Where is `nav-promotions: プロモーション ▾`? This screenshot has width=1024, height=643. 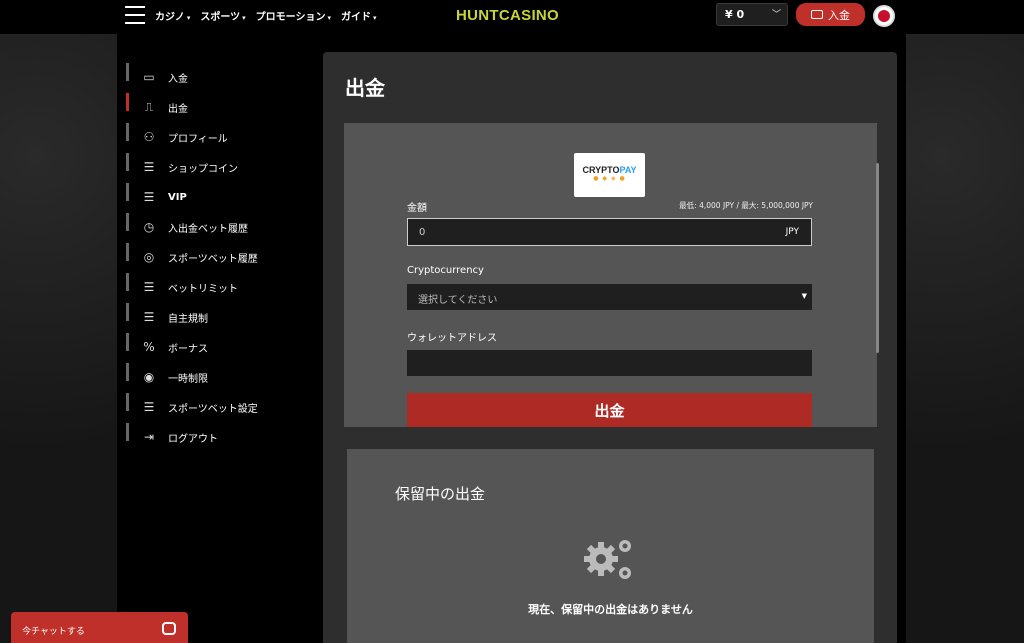 nav-promotions: プロモーション ▾ is located at coordinates (293, 15).